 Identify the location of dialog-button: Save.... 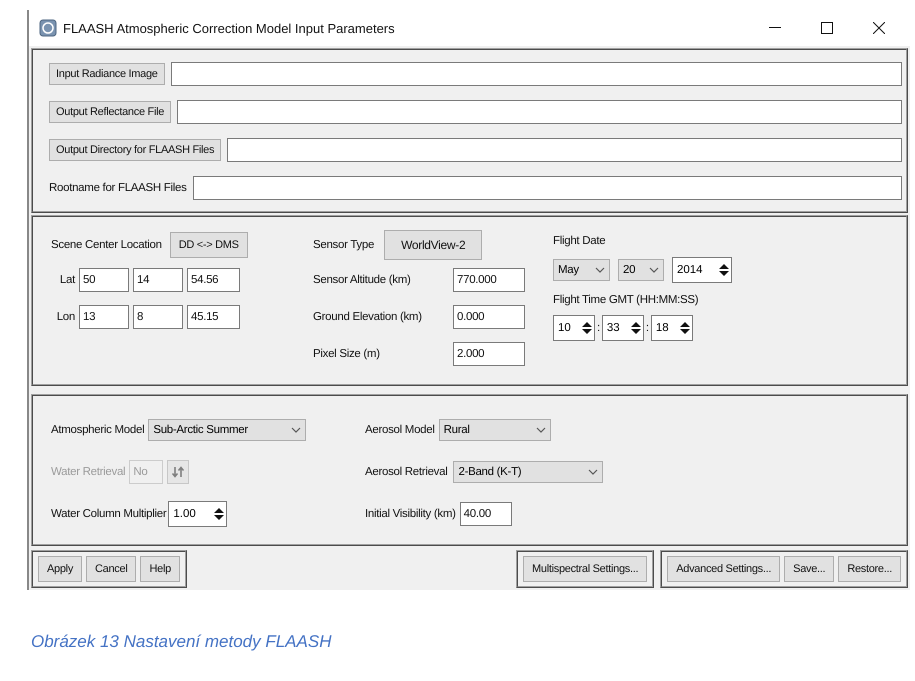
(809, 569).